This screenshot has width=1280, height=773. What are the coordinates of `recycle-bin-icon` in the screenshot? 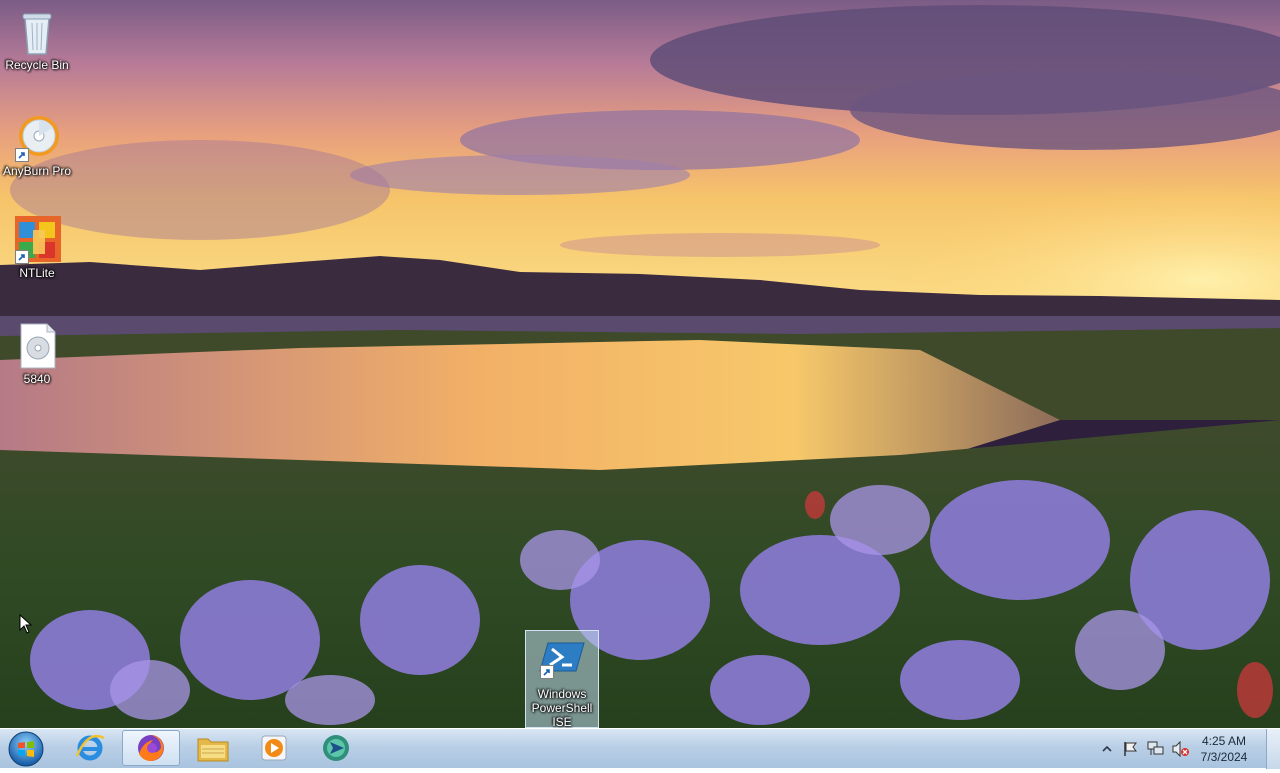 It's located at (37, 32).